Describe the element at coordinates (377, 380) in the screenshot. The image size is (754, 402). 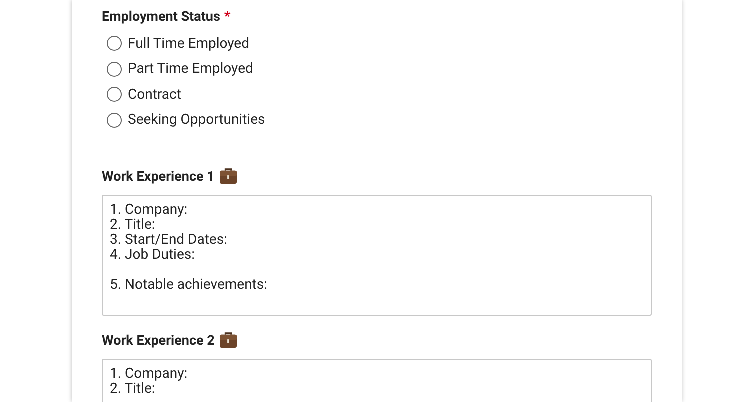
I see `answer-box: 1. Company: 2. Title:` at that location.